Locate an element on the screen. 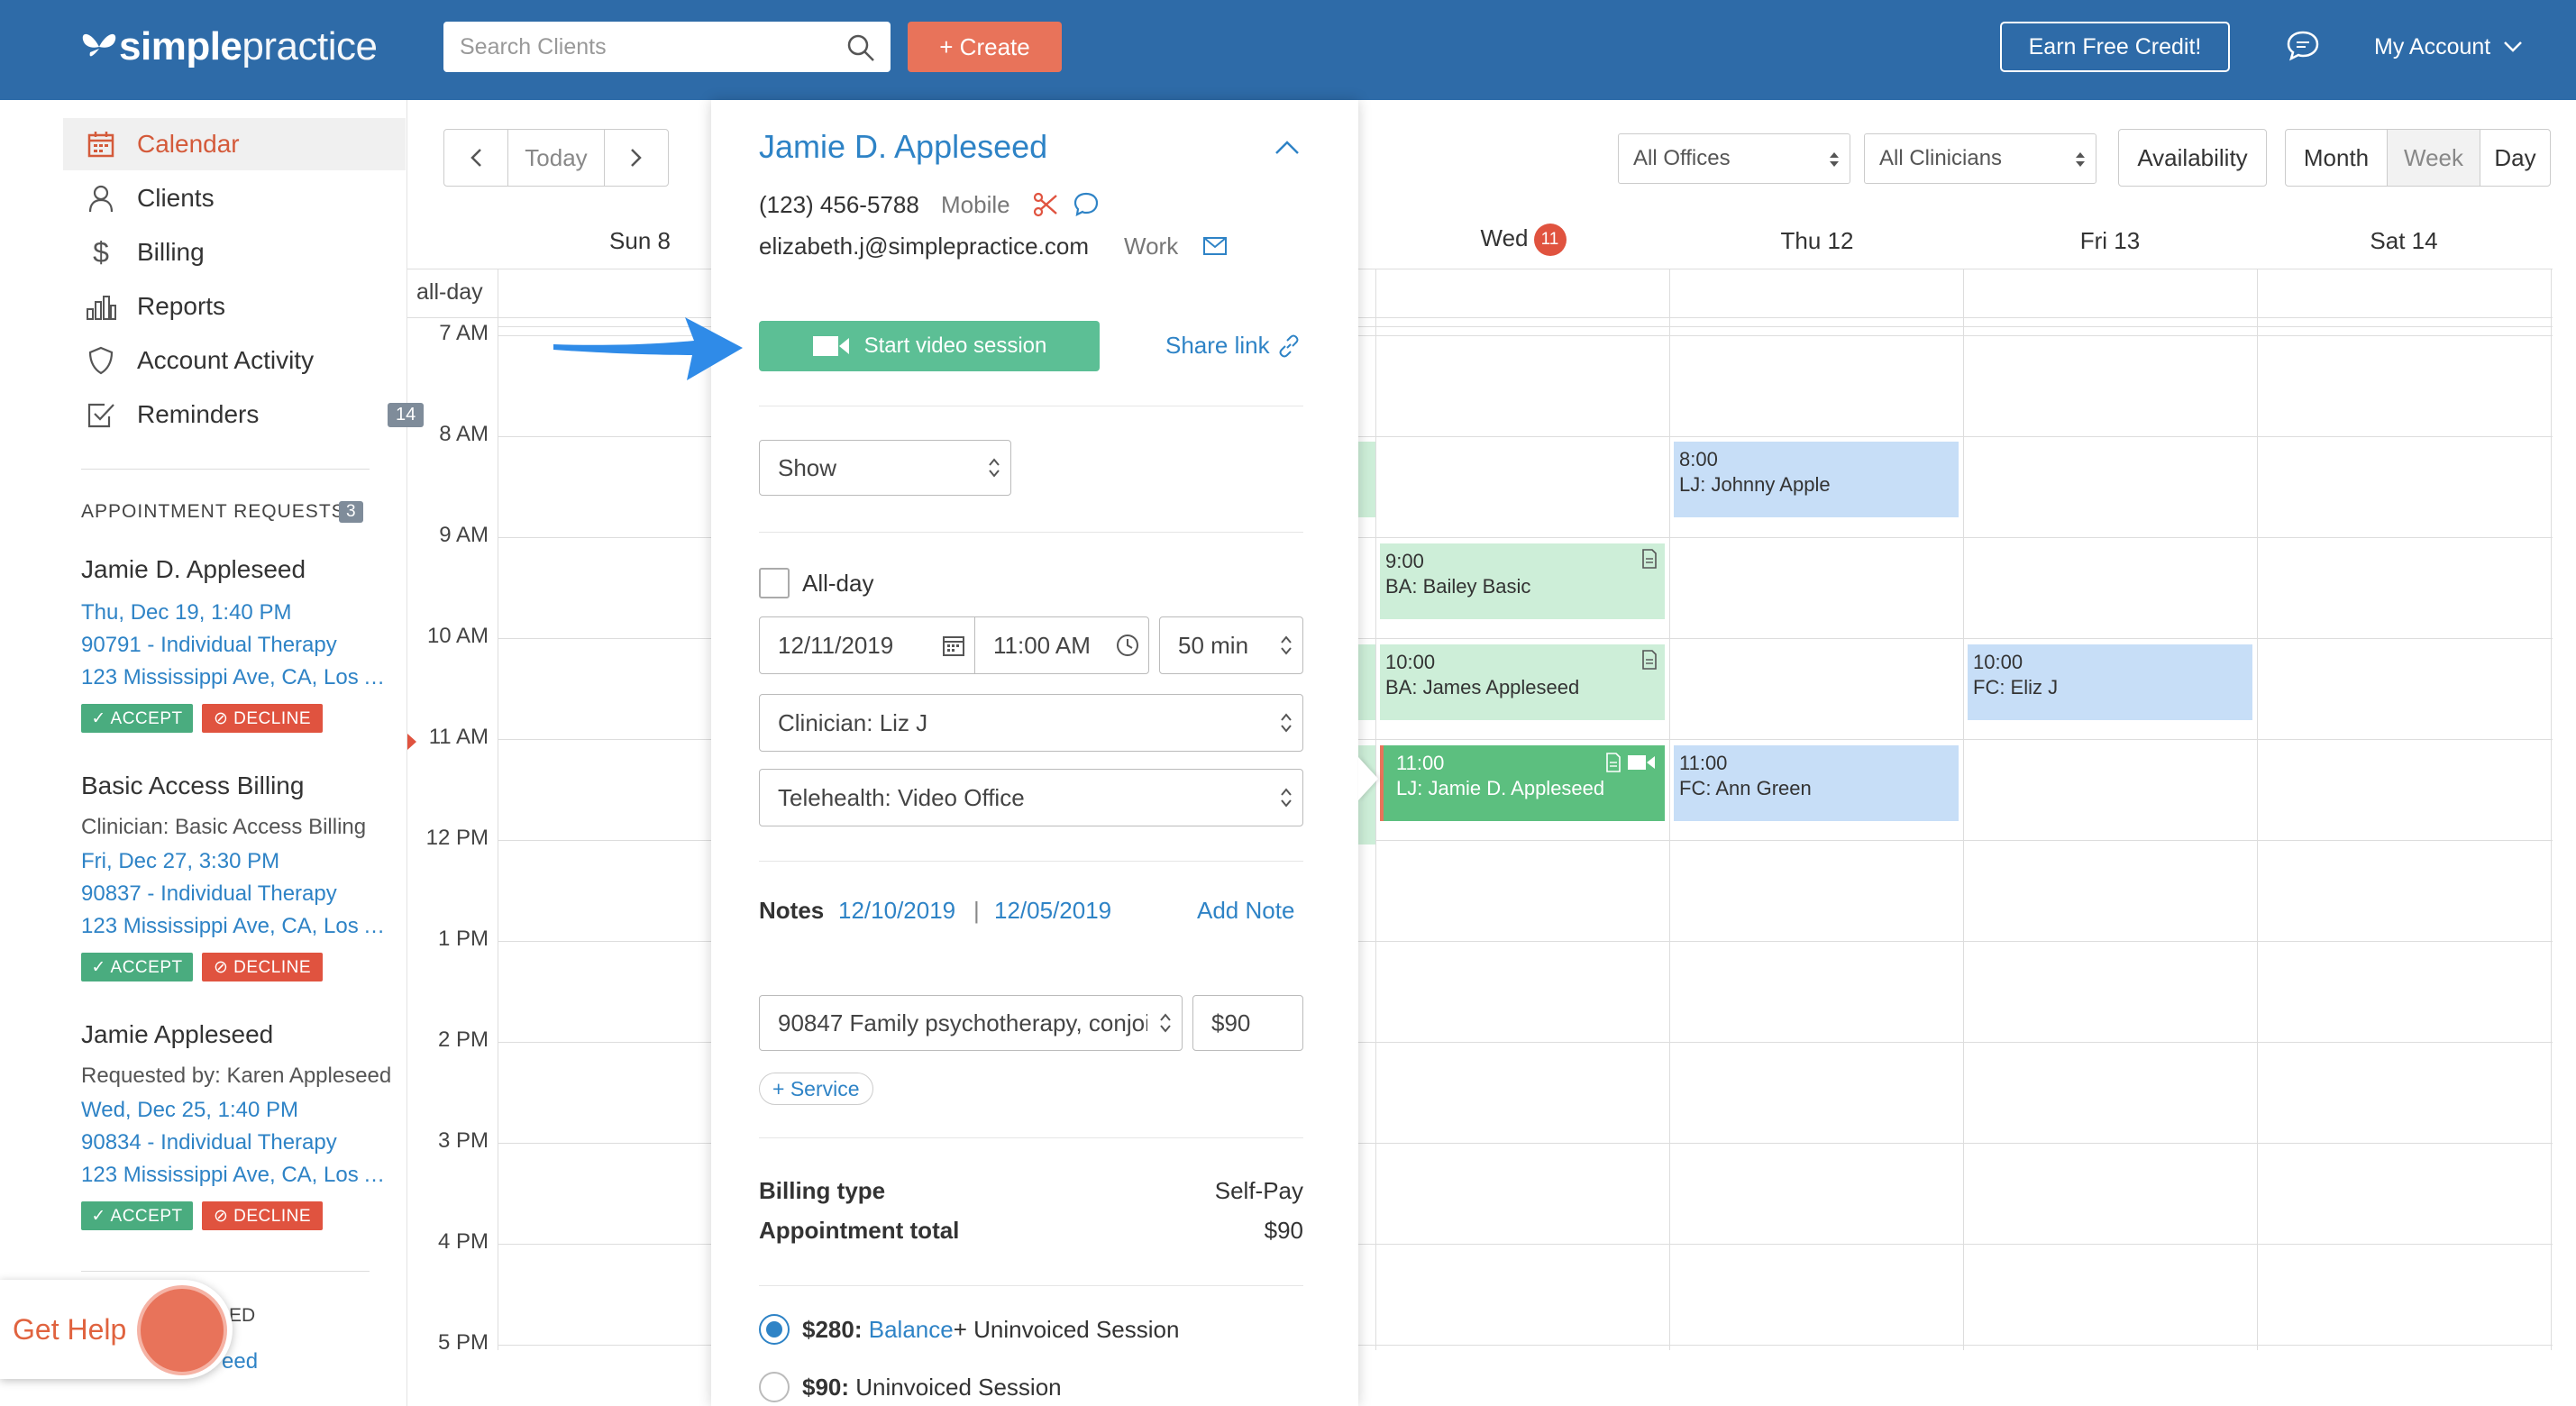  next-week-button is located at coordinates (636, 158).